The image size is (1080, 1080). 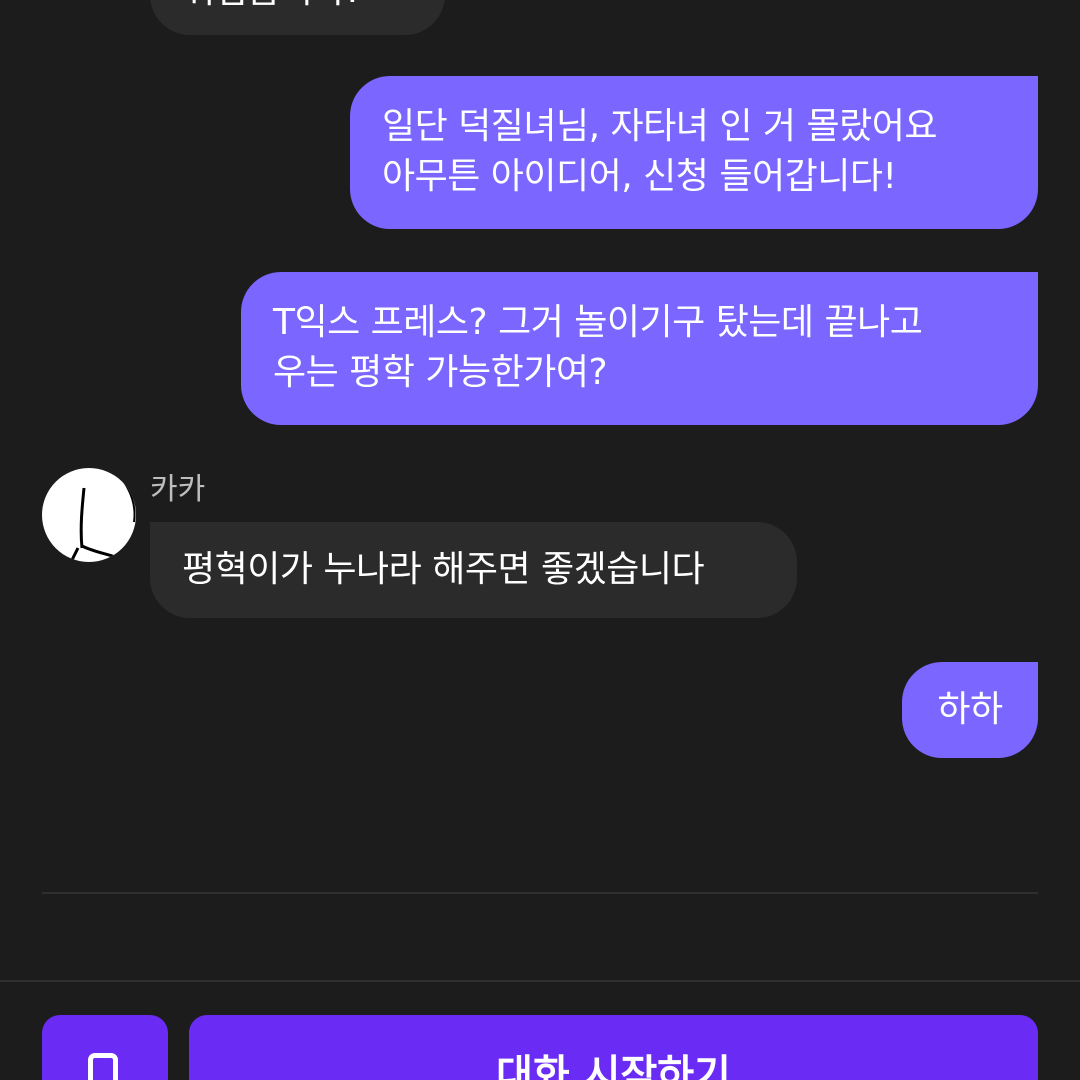 What do you see at coordinates (103, 521) in the screenshot?
I see `sketch-avatar-icon` at bounding box center [103, 521].